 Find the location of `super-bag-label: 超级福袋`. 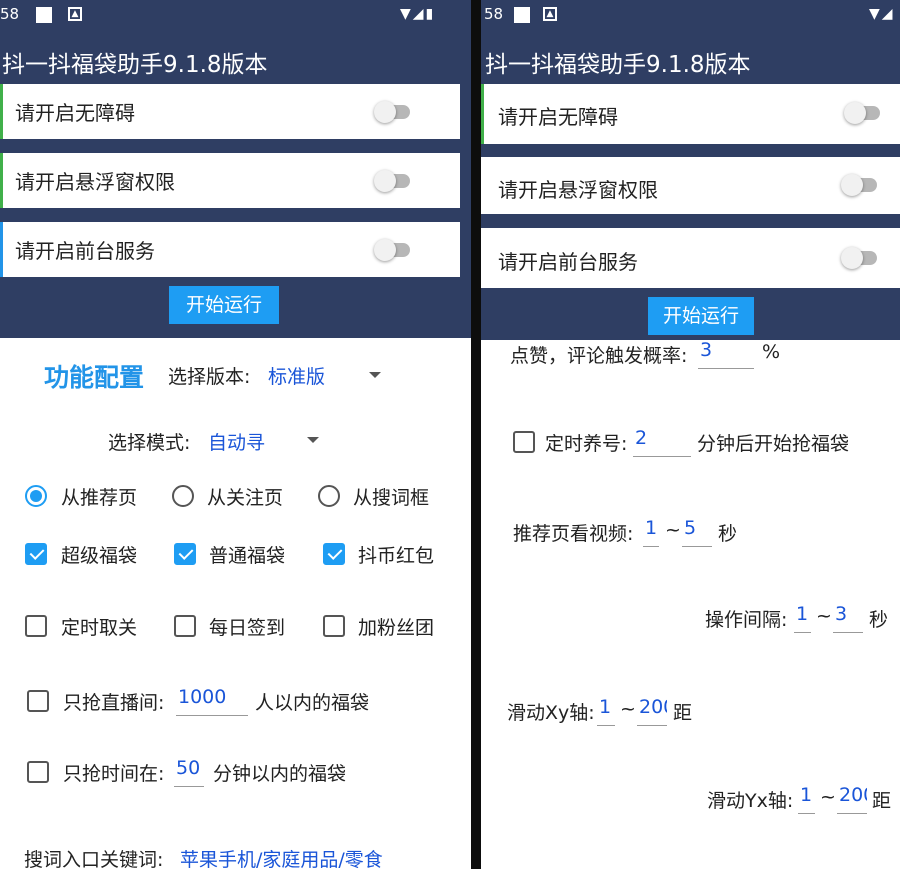

super-bag-label: 超级福袋 is located at coordinates (99, 554).